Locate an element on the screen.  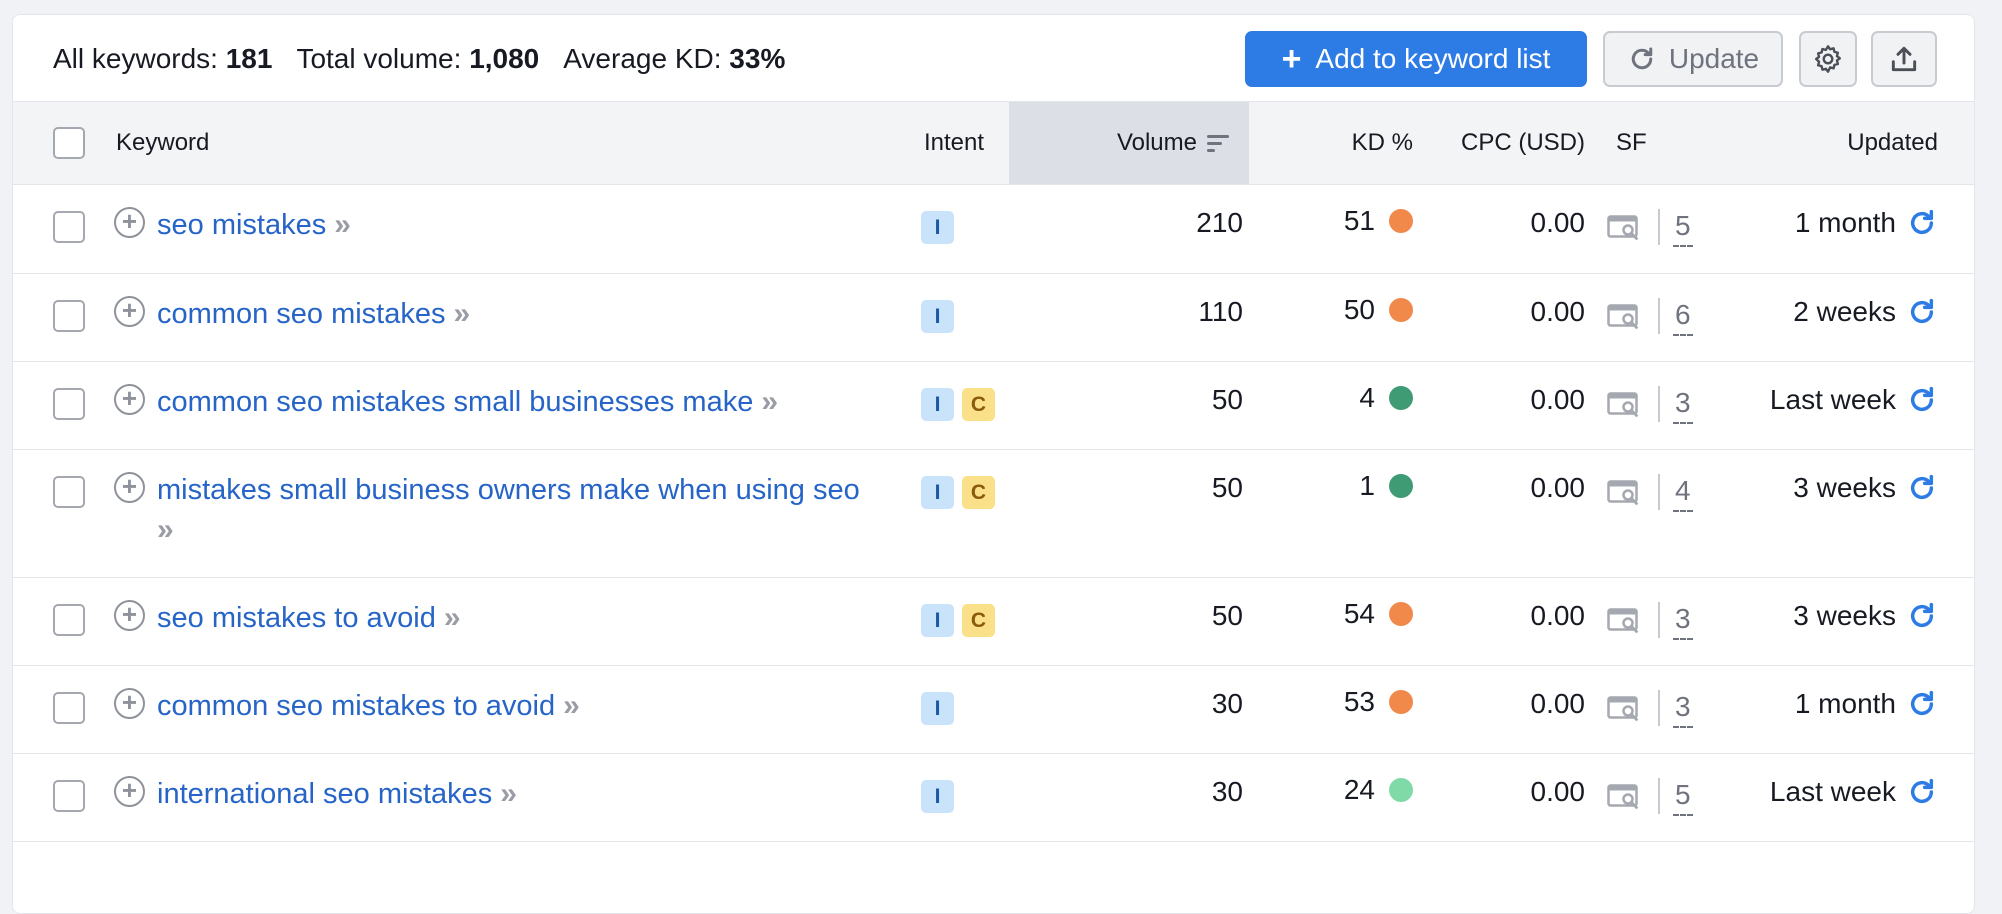
column-volume-label: Volume is located at coordinates (1156, 142).